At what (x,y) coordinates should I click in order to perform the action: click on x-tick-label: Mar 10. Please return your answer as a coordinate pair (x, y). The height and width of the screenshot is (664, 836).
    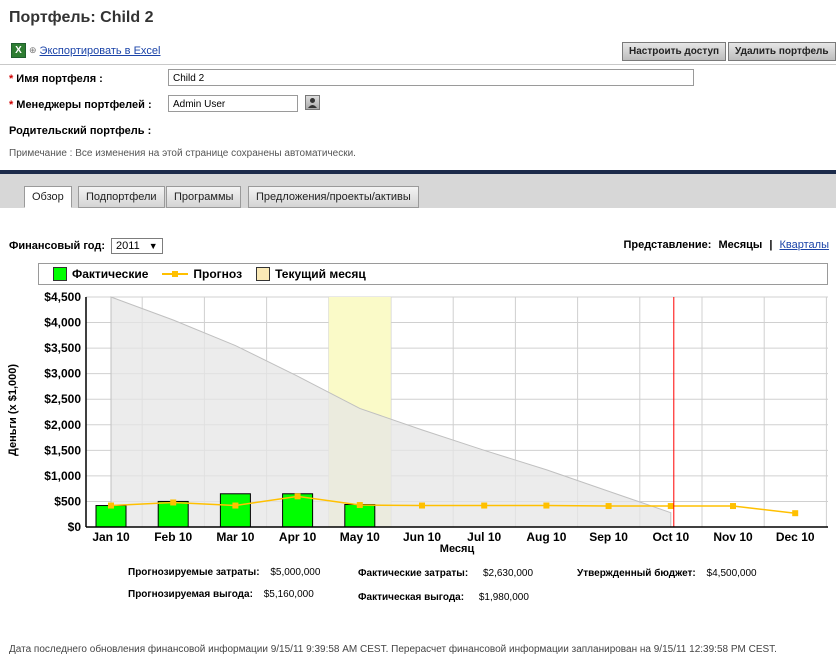
    Looking at the image, I should click on (235, 537).